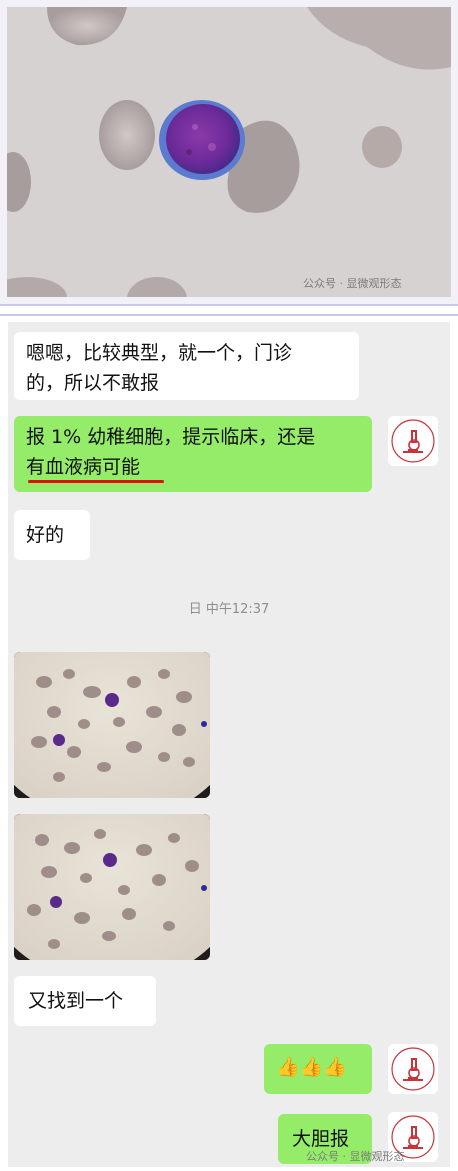 This screenshot has width=458, height=1171. I want to click on message-text-line: 有血液病可能, so click(83, 467).